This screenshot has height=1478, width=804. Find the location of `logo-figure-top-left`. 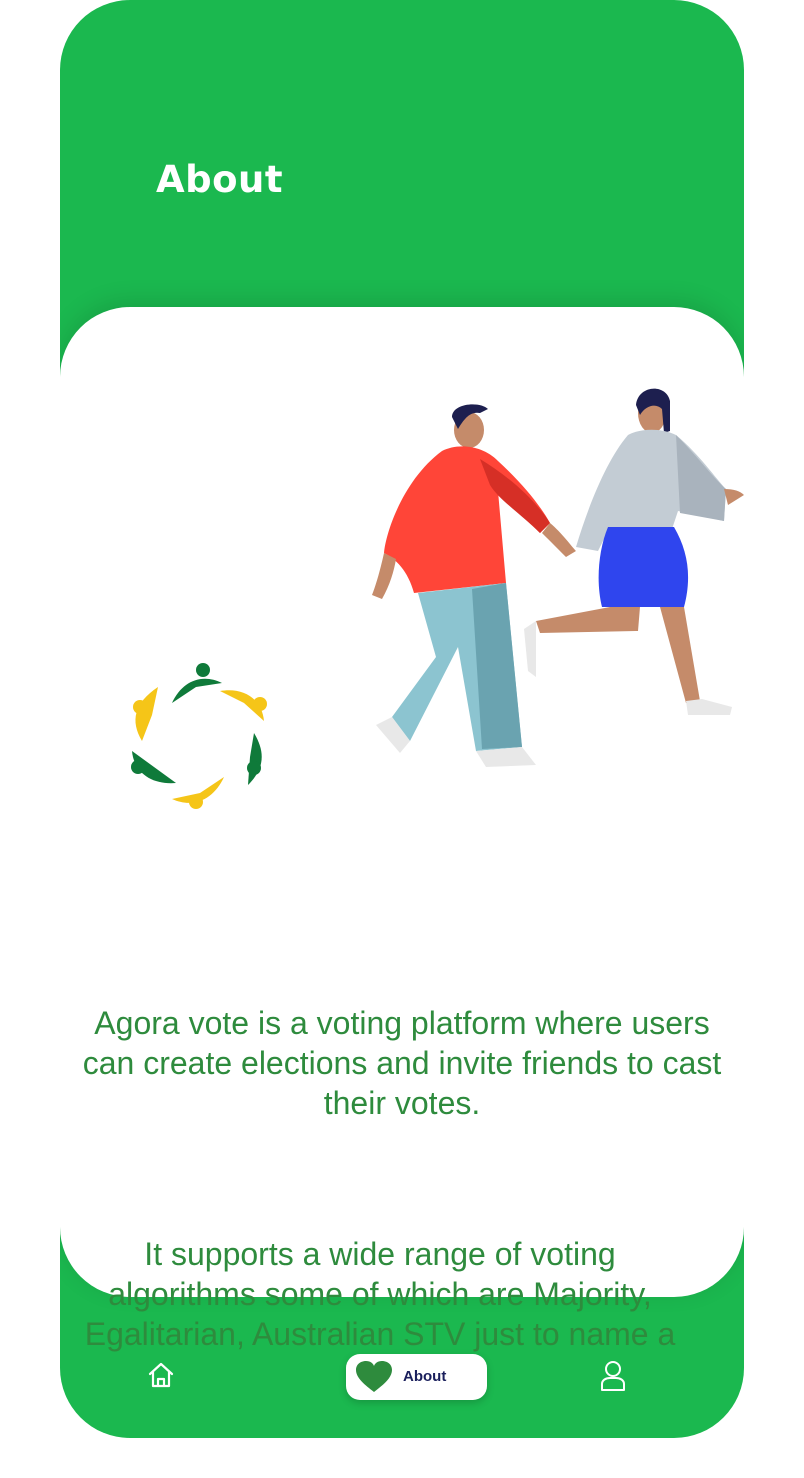

logo-figure-top-left is located at coordinates (145, 714).